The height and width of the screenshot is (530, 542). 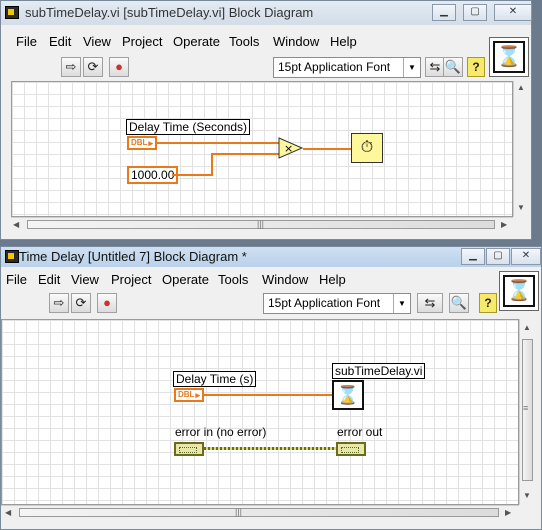 I want to click on window-title: Time Delay [Untitled 7] Block Diagram *, so click(x=133, y=256).